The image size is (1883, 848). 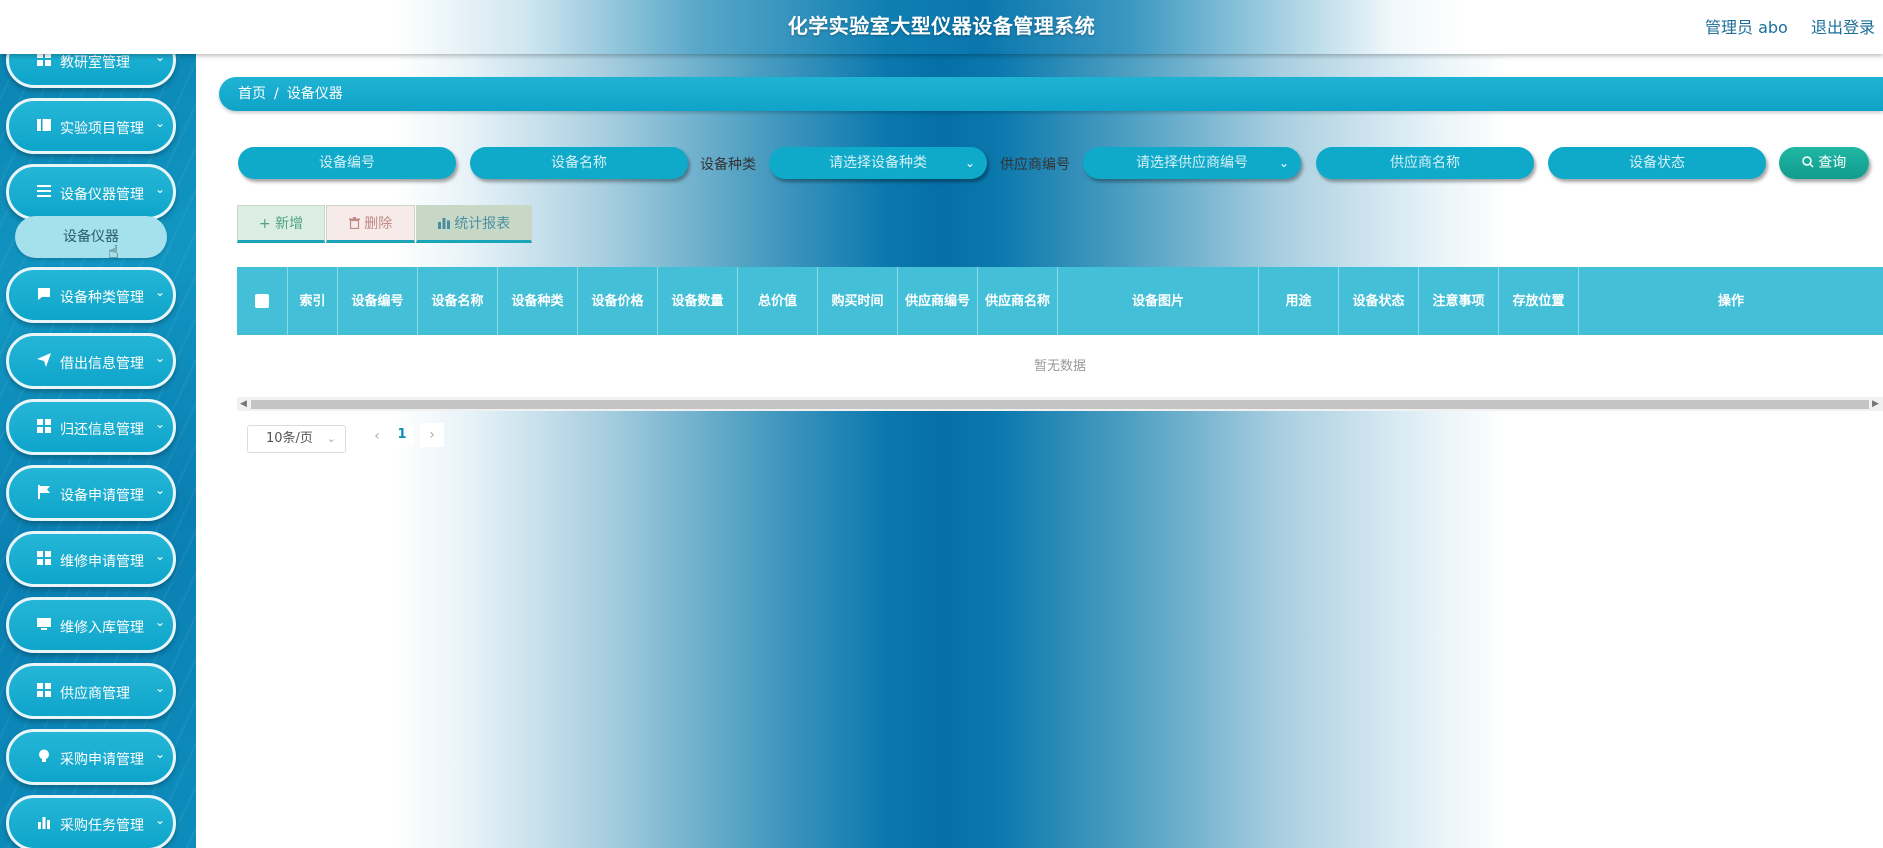 I want to click on current-user-label: 管理员 abo, so click(x=1746, y=27).